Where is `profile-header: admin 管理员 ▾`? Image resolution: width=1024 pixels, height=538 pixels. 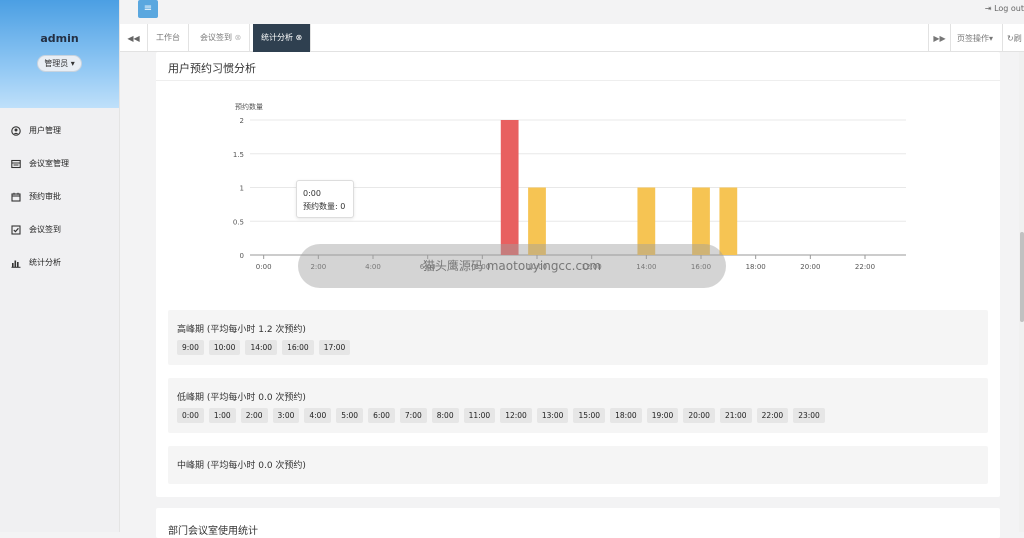 profile-header: admin 管理员 ▾ is located at coordinates (59, 54).